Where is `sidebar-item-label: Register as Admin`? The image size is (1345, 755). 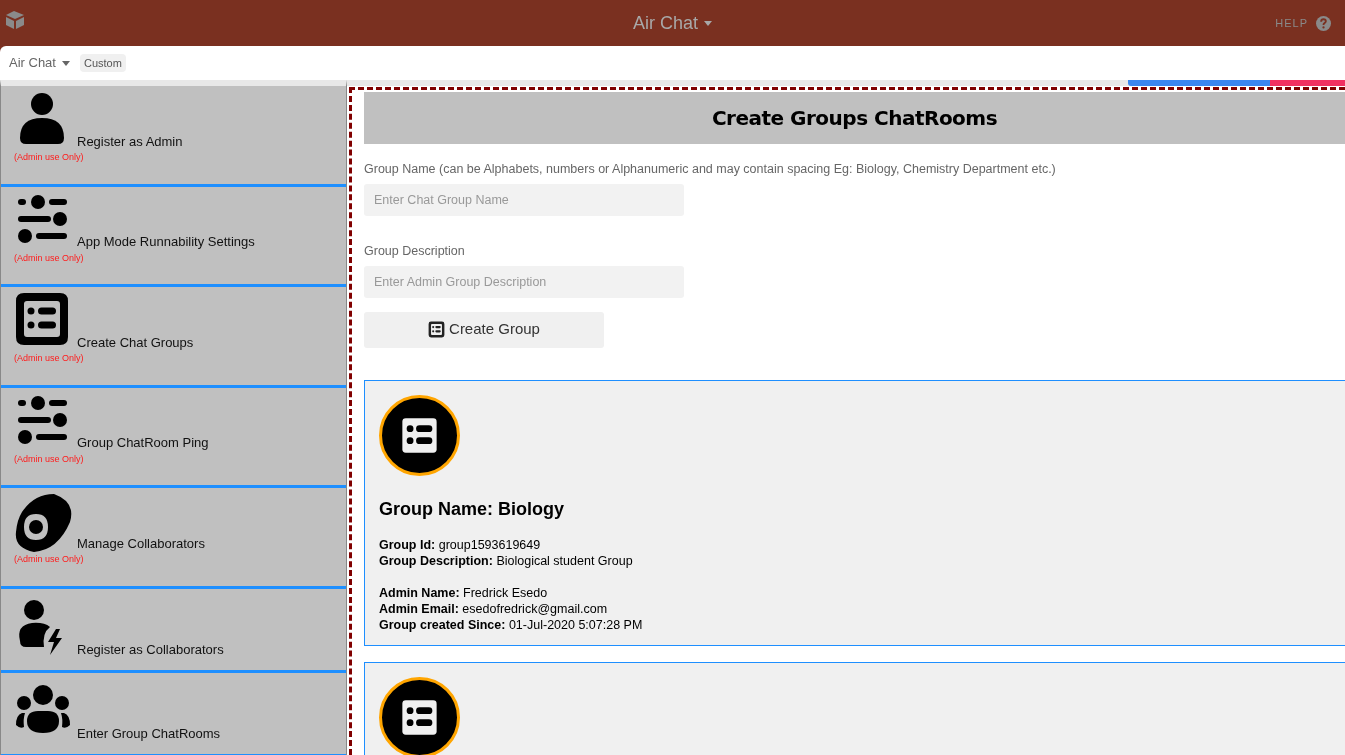
sidebar-item-label: Register as Admin is located at coordinates (130, 141).